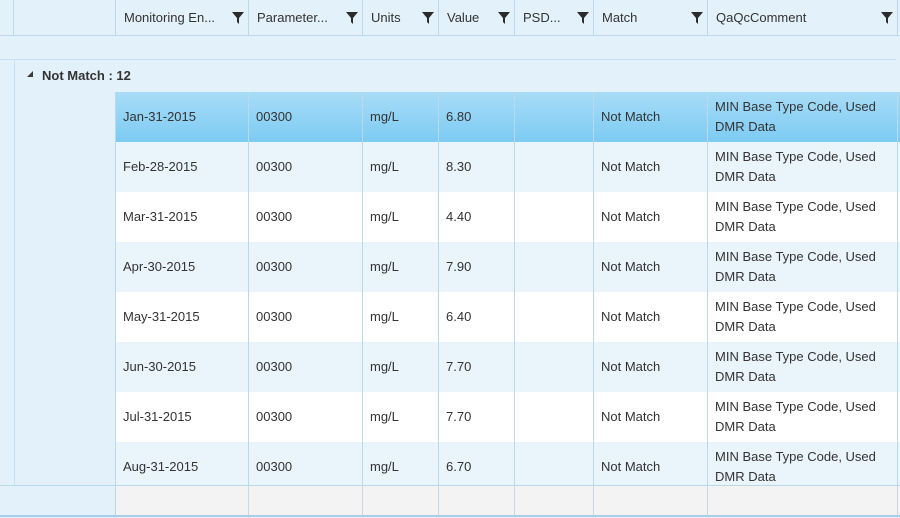 This screenshot has width=900, height=518. I want to click on column-header-units: Units, so click(401, 18).